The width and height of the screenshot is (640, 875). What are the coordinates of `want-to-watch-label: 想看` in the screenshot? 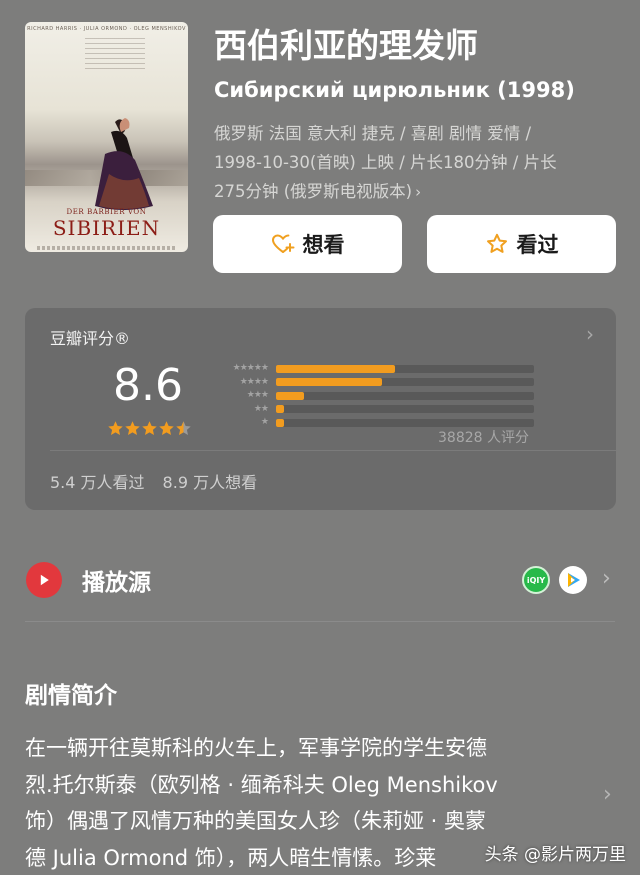 It's located at (323, 245).